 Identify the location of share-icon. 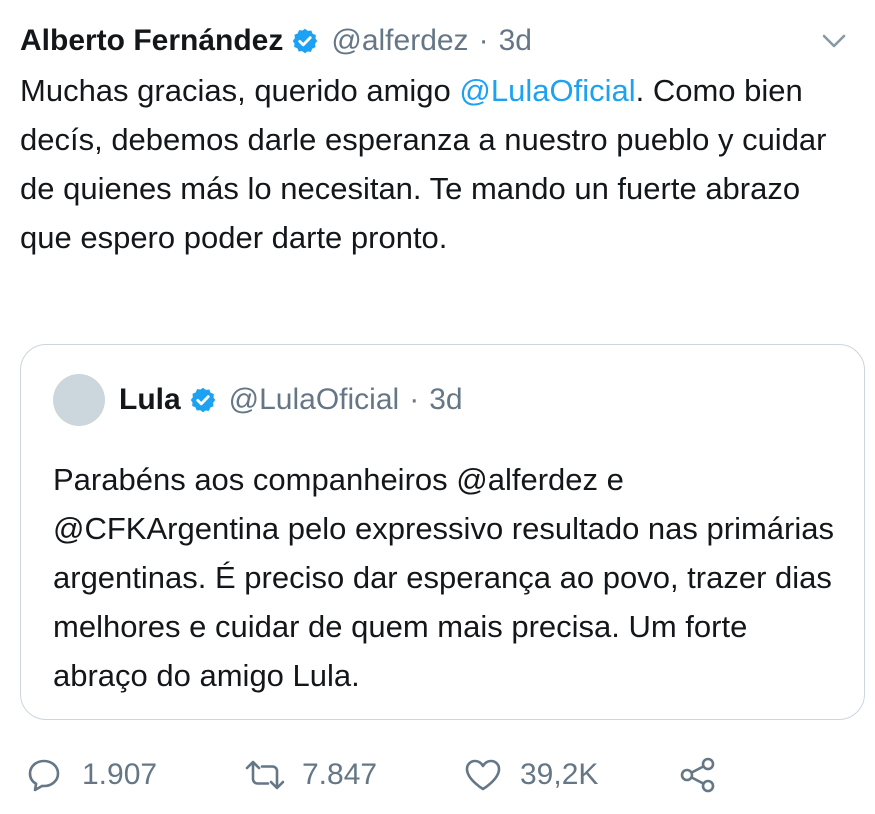
(697, 775).